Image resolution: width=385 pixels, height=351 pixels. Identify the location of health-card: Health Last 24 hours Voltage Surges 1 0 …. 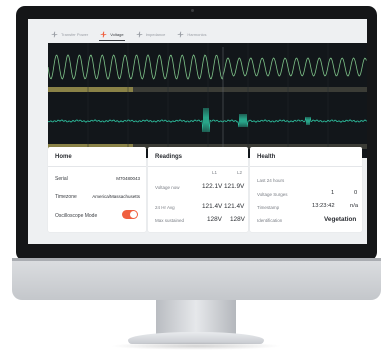
(306, 189).